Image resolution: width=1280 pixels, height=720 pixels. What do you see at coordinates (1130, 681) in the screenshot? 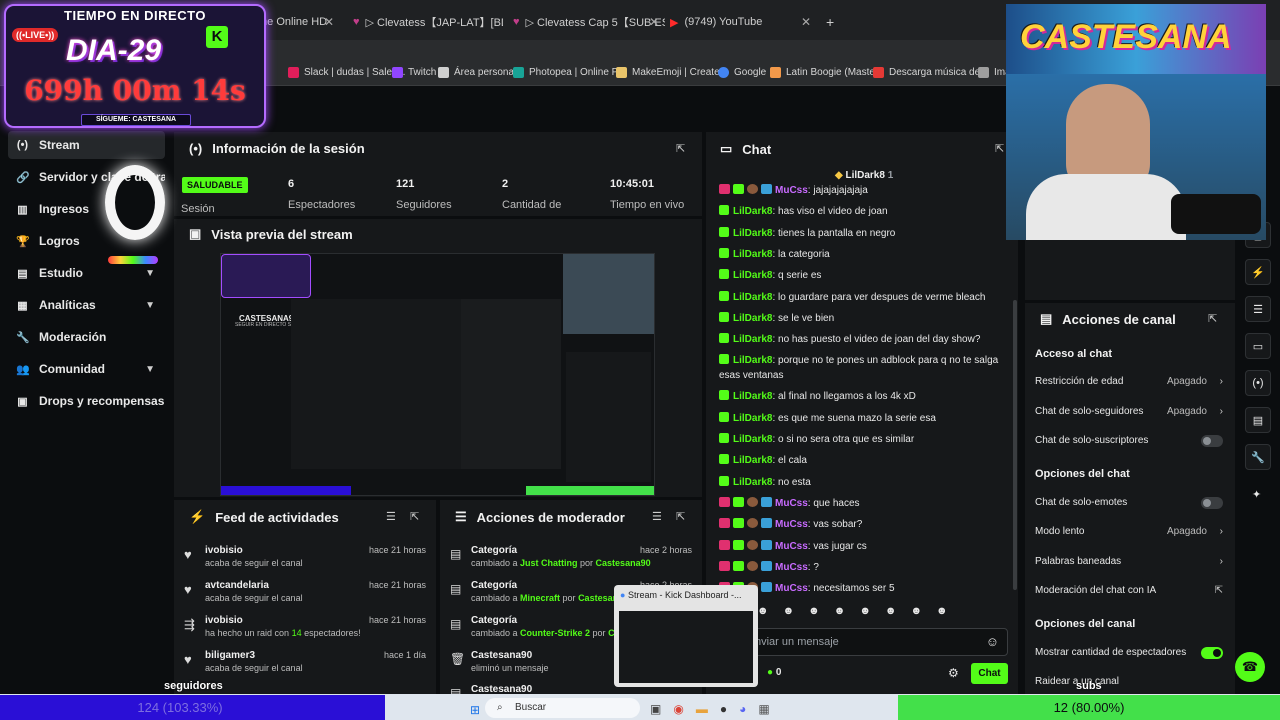
I see `raid-row: Raidear a un canal` at bounding box center [1130, 681].